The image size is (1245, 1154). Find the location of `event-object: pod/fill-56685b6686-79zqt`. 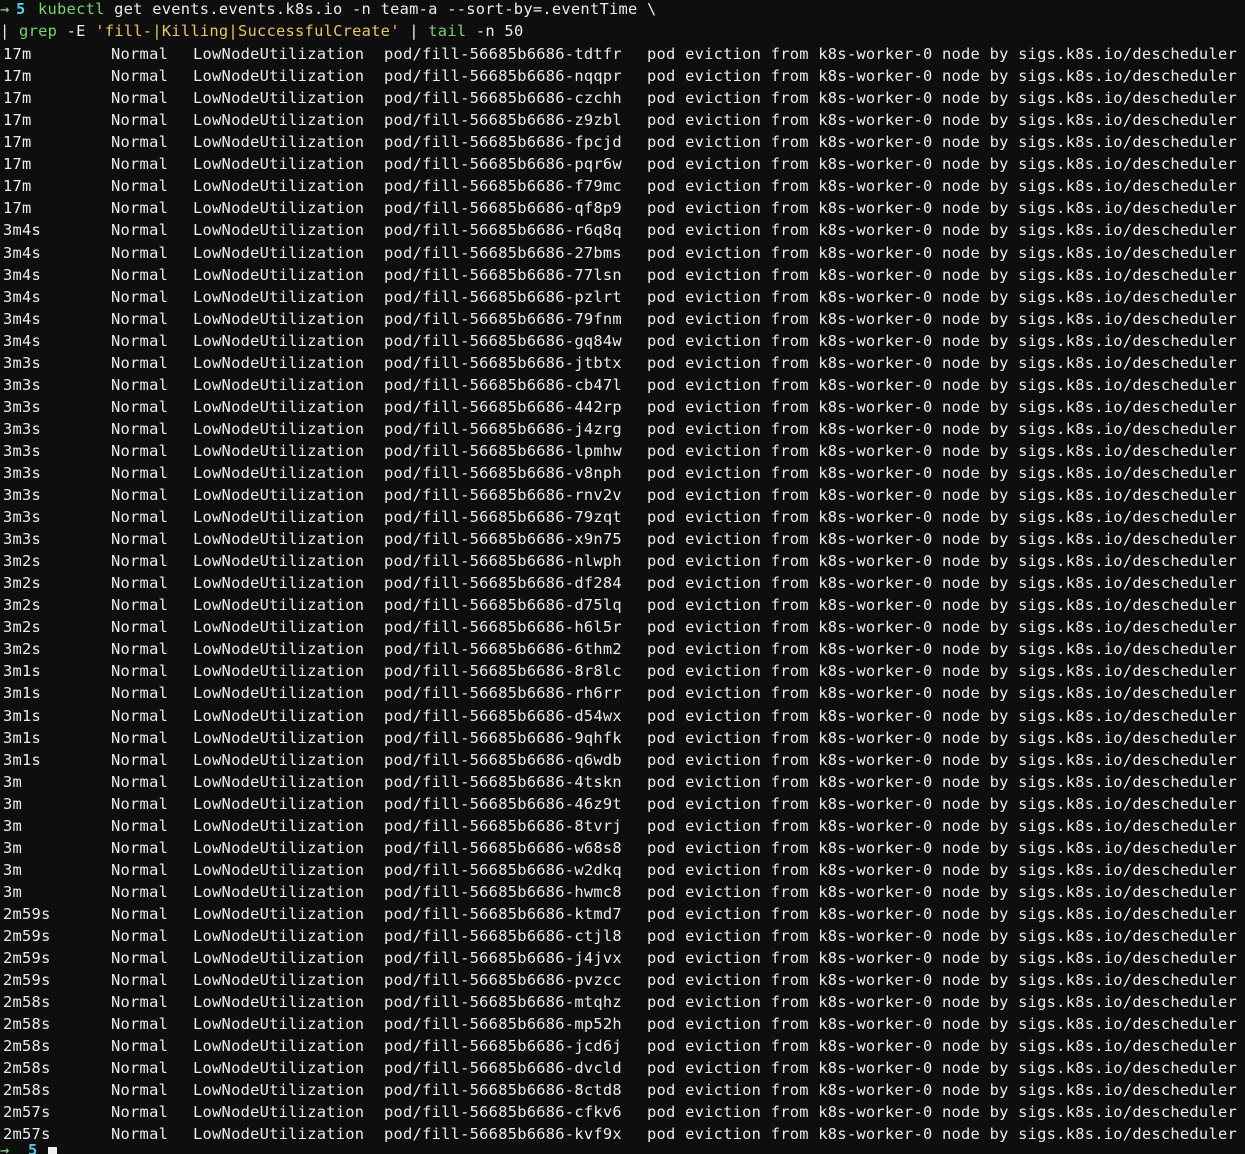

event-object: pod/fill-56685b6686-79zqt is located at coordinates (503, 517).